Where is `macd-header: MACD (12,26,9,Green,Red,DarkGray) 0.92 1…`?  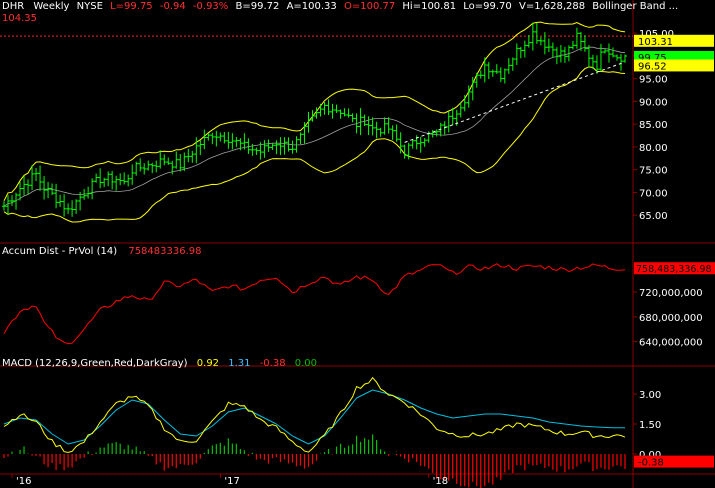
macd-header: MACD (12,26,9,Green,Red,DarkGray) 0.92 1… is located at coordinates (159, 363).